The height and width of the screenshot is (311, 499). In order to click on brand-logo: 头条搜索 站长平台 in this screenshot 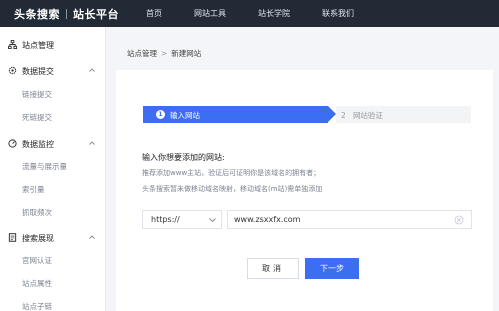, I will do `click(66, 14)`.